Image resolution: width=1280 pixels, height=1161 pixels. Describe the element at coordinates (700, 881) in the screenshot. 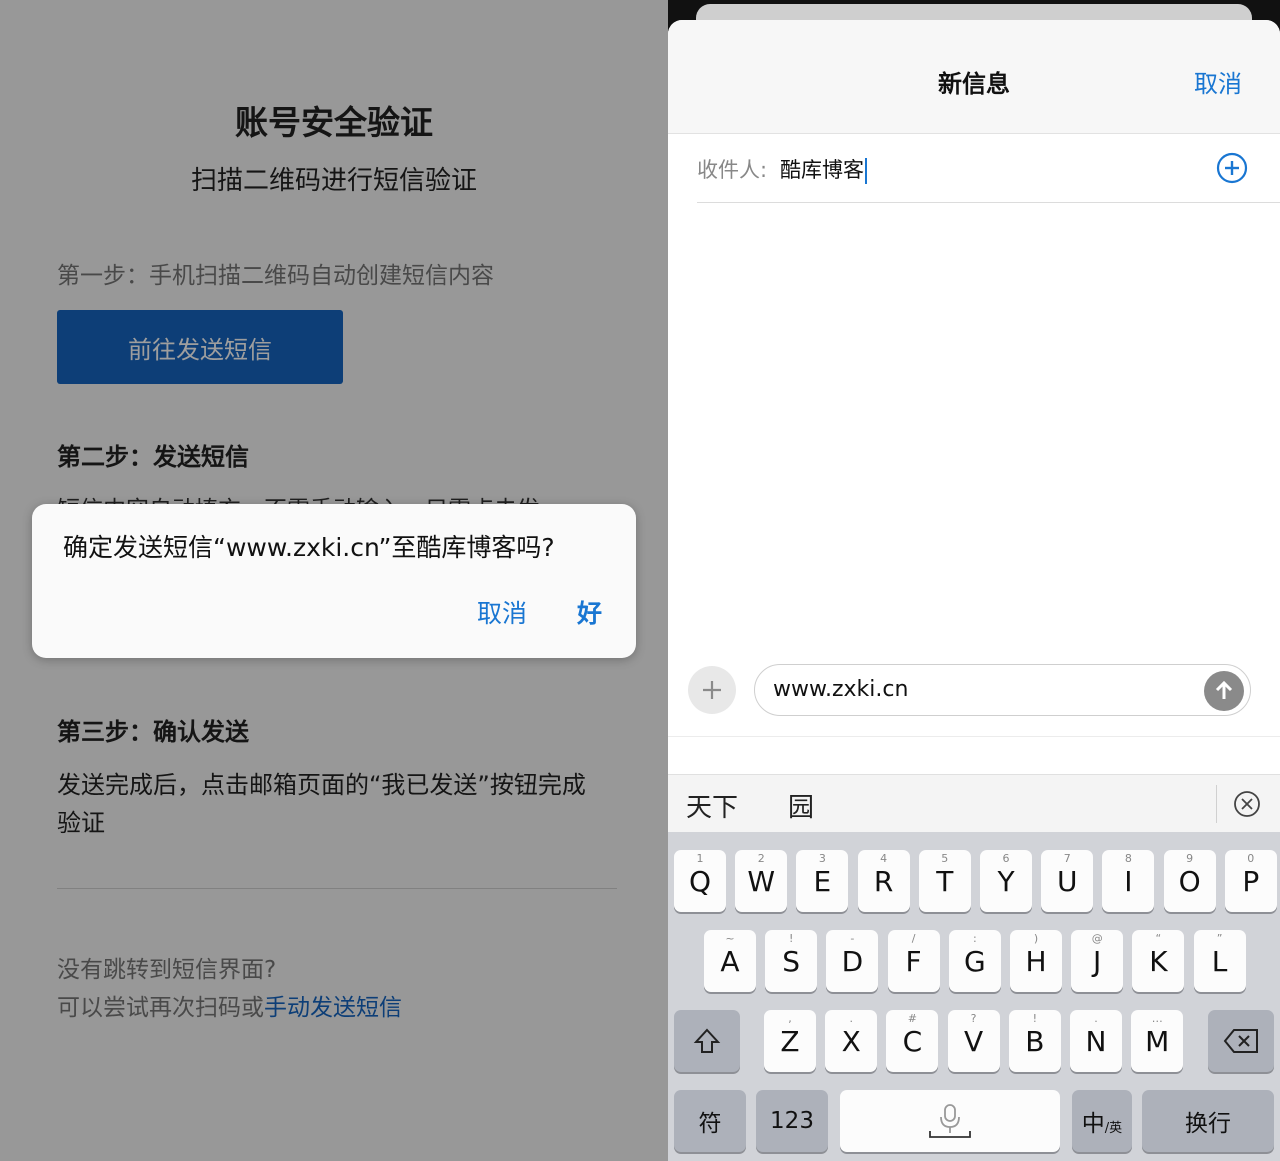

I see `key-q: 1Q` at that location.